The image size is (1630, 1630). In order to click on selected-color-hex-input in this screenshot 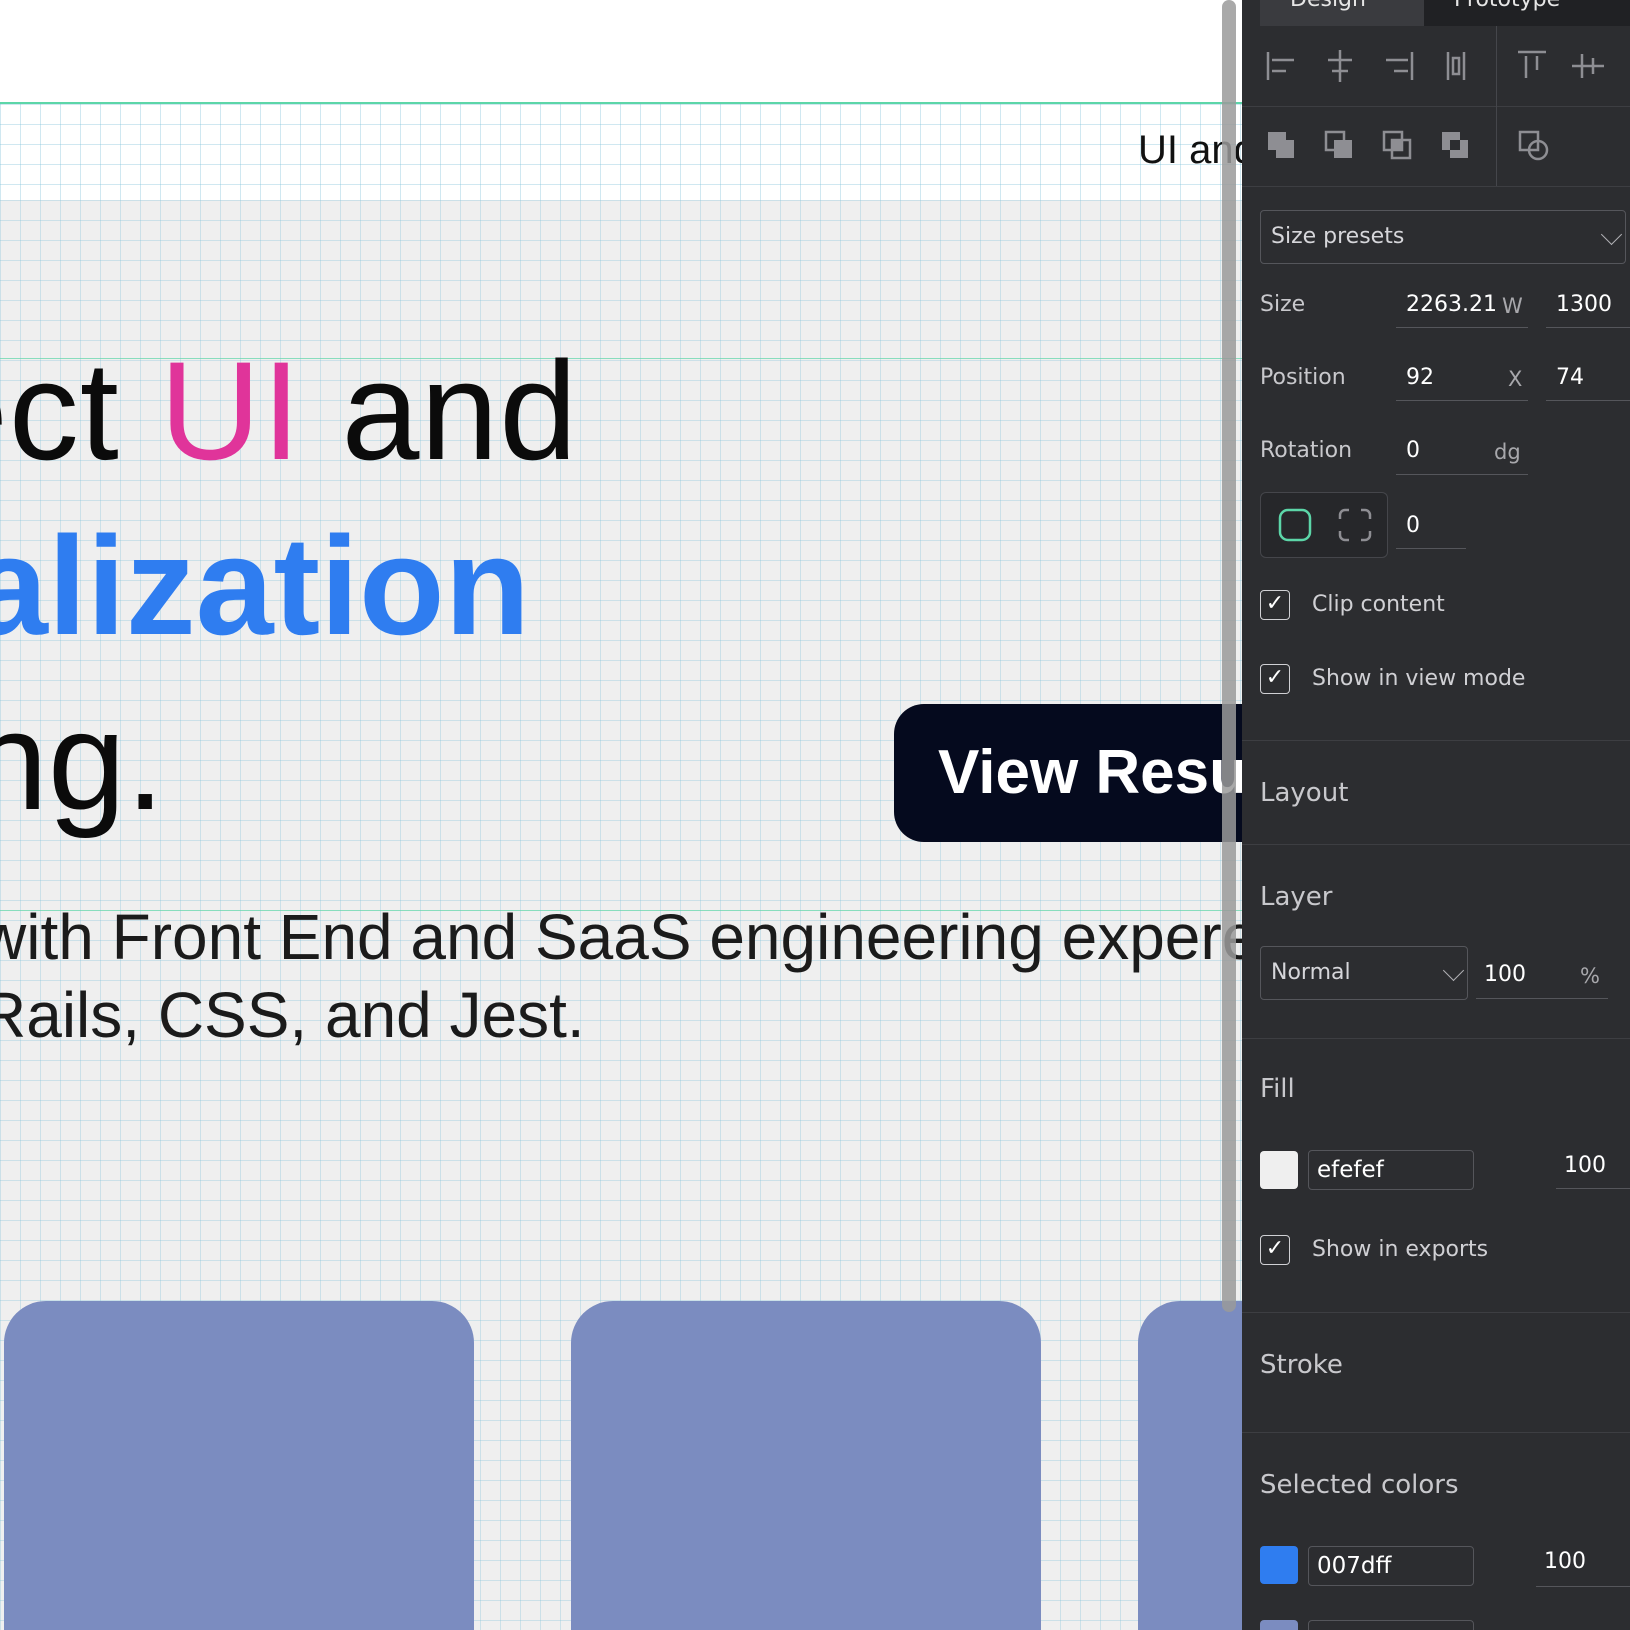, I will do `click(1391, 1625)`.